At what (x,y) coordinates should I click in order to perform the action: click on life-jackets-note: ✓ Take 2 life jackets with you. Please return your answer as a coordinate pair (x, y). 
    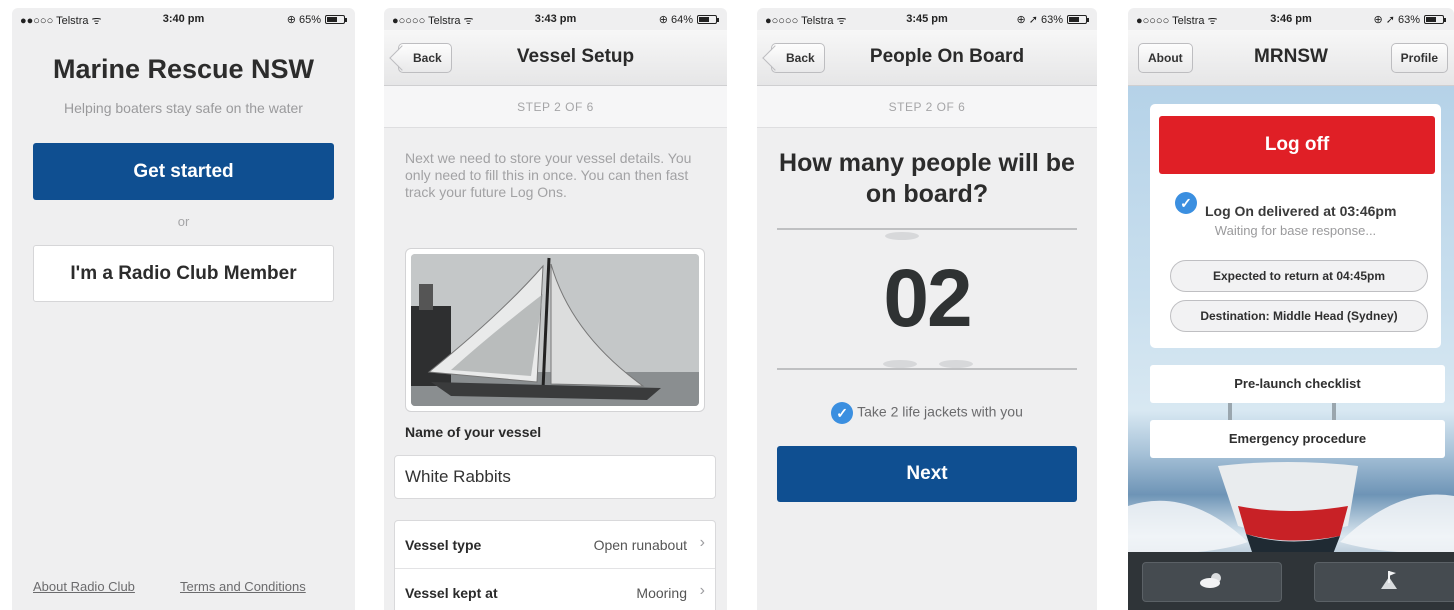
    Looking at the image, I should click on (927, 413).